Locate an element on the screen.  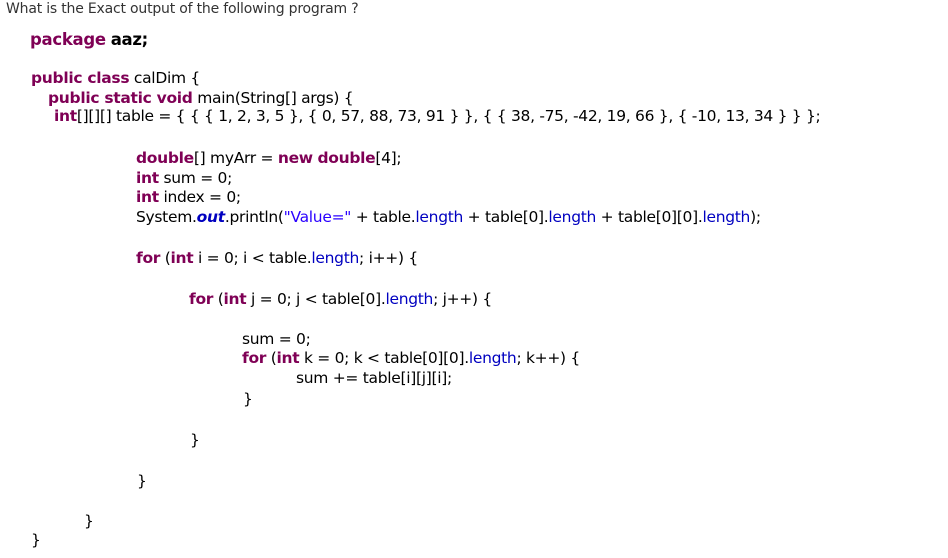
code-text: ; i++) { is located at coordinates (388, 258).